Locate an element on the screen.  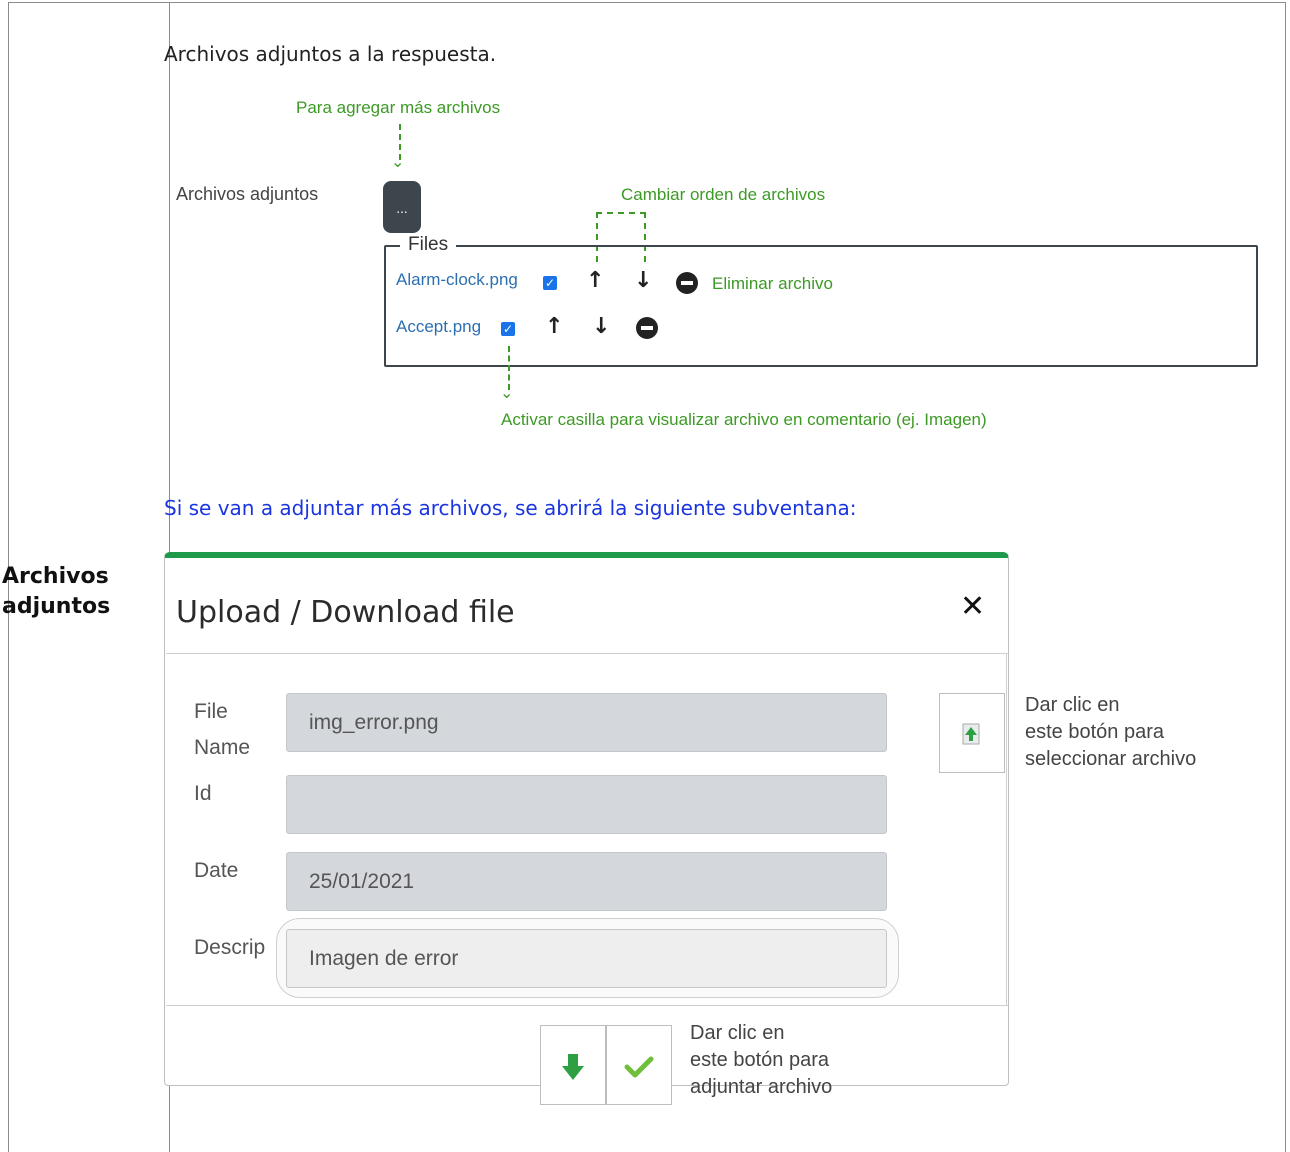
date-label: Date is located at coordinates (216, 870).